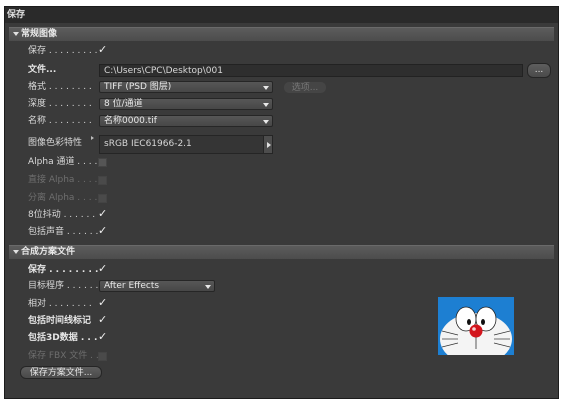 This screenshot has width=563, height=405. I want to click on target-app-label: 目标程序 . . . . . ., so click(63, 286).